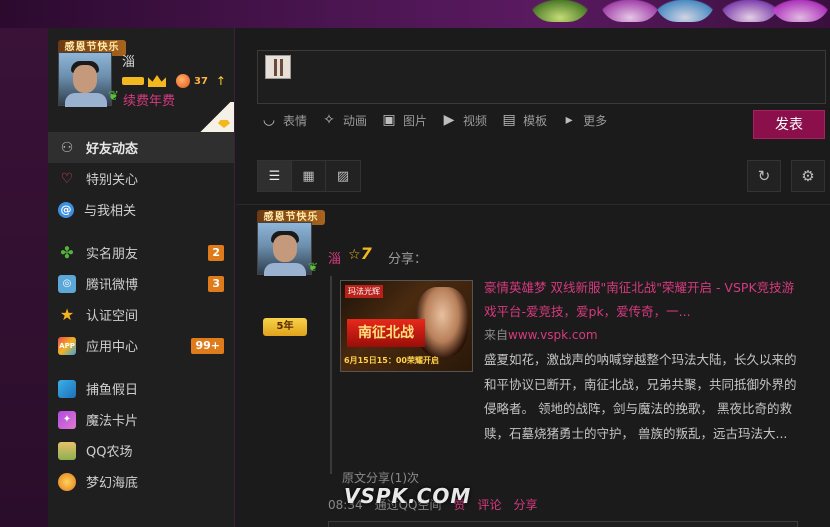  What do you see at coordinates (475, 120) in the screenshot?
I see `tool-label: 视频` at bounding box center [475, 120].